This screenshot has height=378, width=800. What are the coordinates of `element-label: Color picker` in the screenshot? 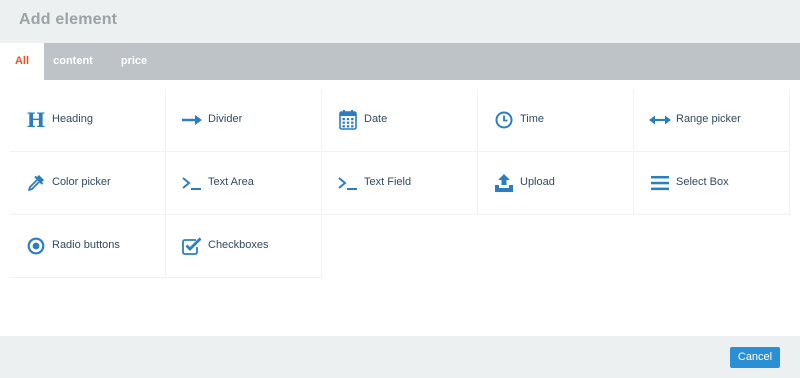 It's located at (81, 182).